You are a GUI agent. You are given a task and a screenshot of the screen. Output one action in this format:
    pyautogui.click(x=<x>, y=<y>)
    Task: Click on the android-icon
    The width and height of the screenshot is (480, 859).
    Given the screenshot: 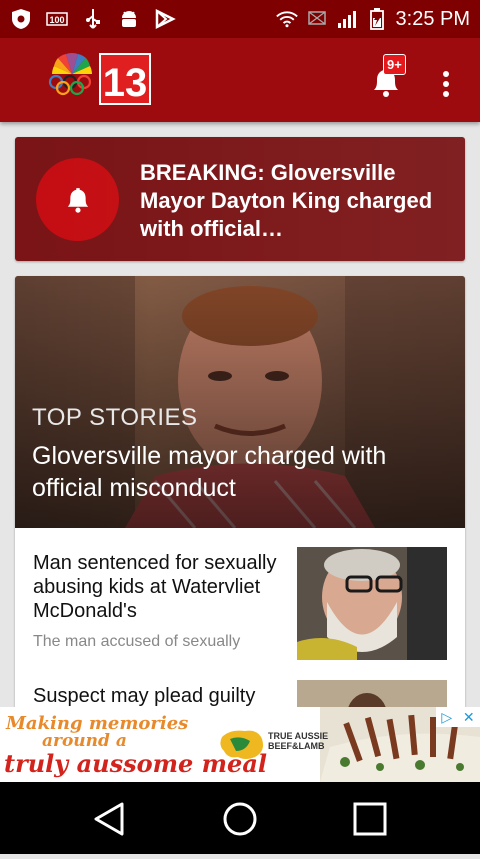 What is the action you would take?
    pyautogui.click(x=129, y=19)
    